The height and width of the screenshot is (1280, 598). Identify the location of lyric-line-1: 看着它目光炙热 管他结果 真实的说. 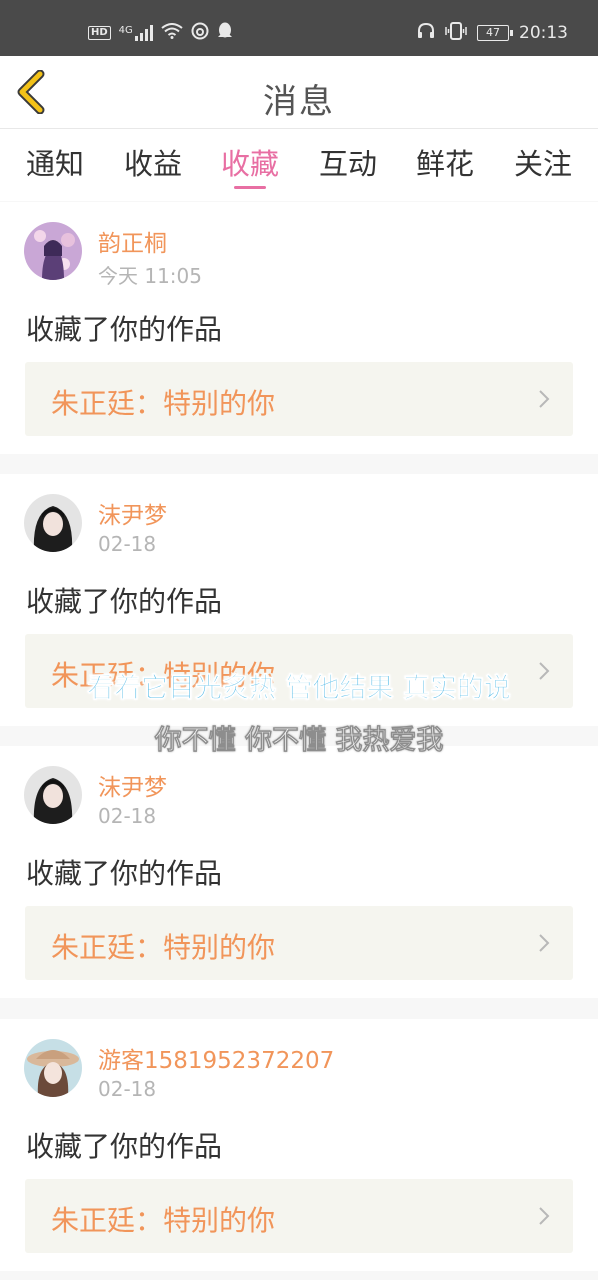
(299, 689).